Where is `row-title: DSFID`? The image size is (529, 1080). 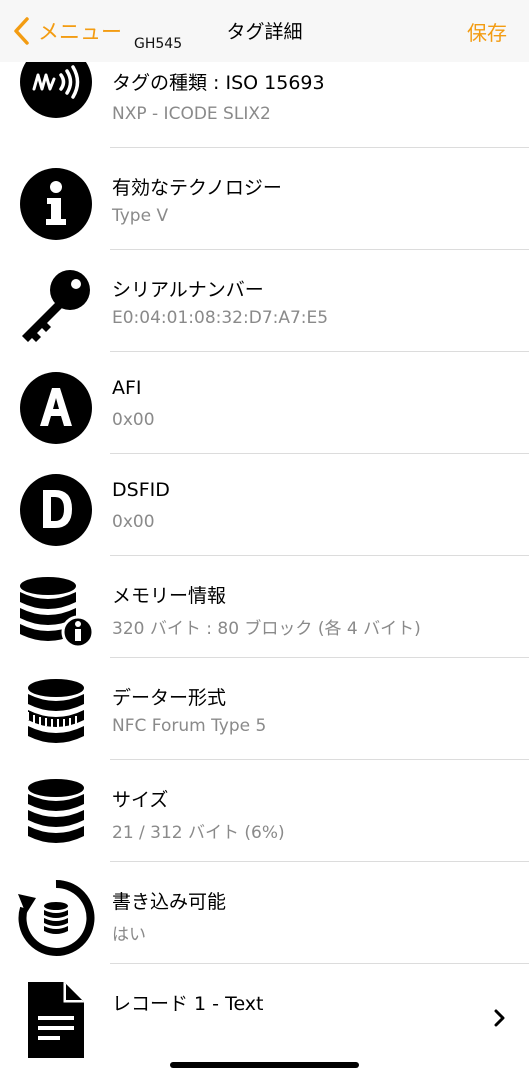 row-title: DSFID is located at coordinates (141, 490).